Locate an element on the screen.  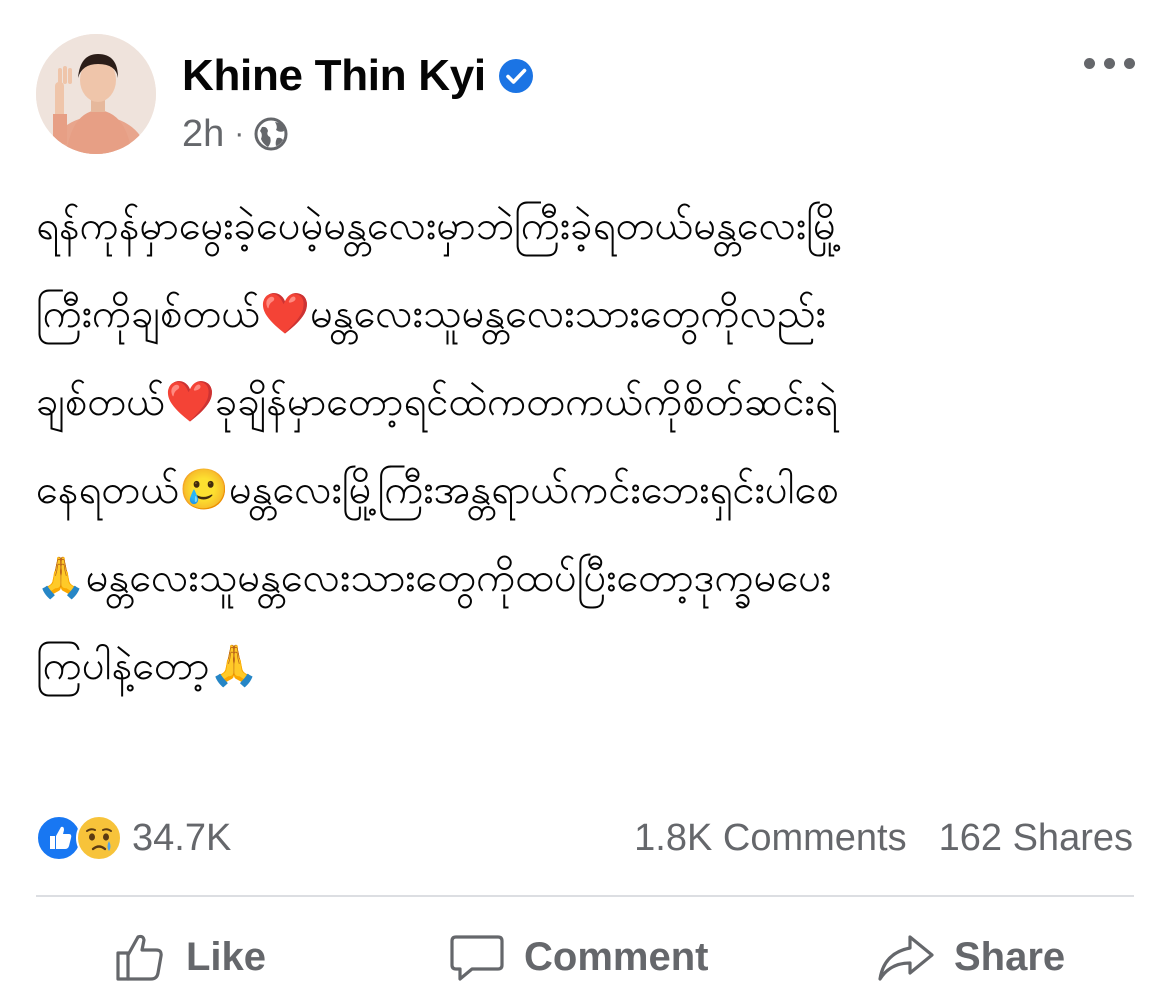
share-button: Share is located at coordinates (970, 957).